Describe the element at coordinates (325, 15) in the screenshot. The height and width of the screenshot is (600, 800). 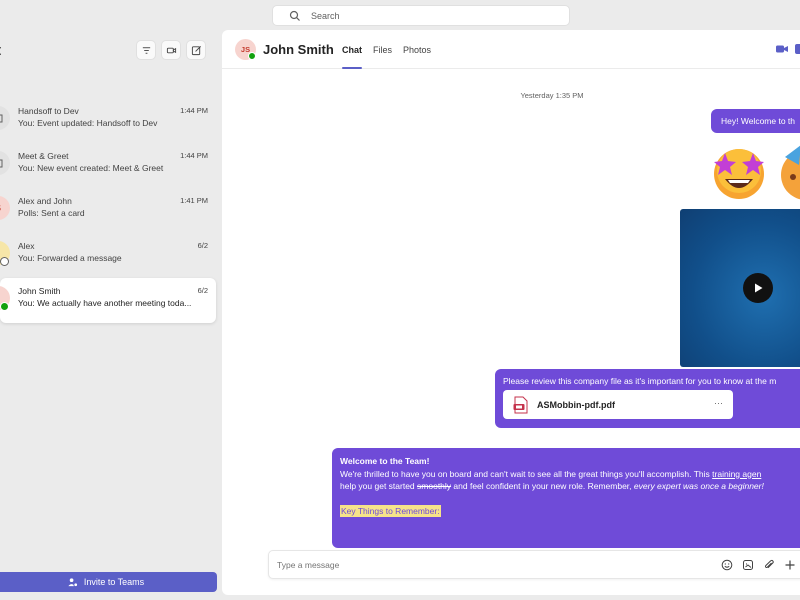
I see `search-placeholder: Search` at that location.